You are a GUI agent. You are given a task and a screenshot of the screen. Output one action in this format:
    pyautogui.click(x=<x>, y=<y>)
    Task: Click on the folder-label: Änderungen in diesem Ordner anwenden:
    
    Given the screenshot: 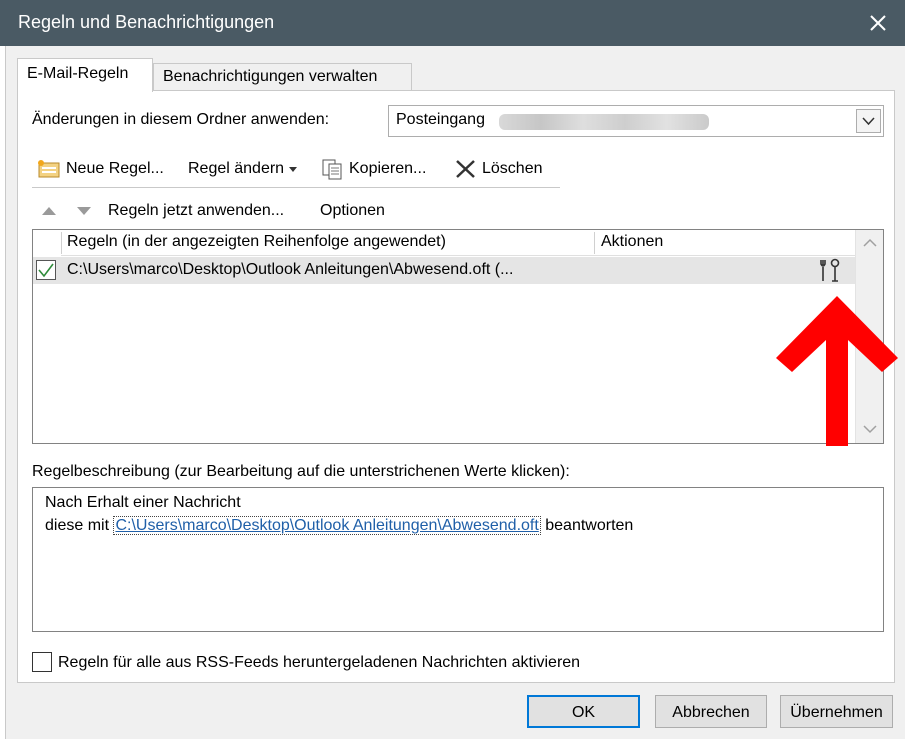 What is the action you would take?
    pyautogui.click(x=181, y=119)
    